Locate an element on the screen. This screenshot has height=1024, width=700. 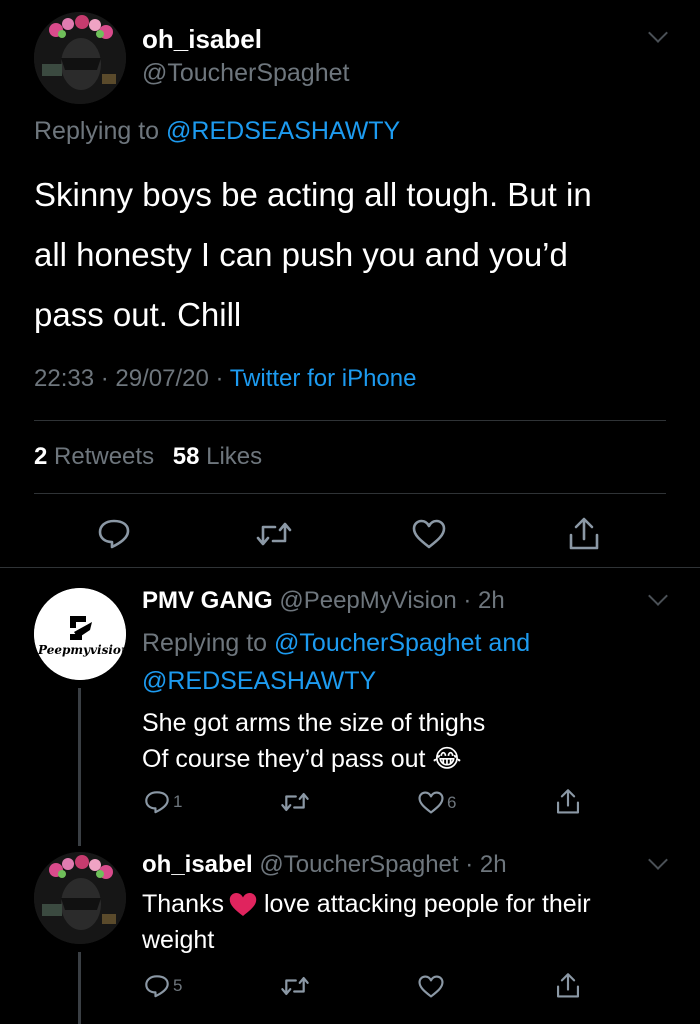
like-button: 6 is located at coordinates (437, 802).